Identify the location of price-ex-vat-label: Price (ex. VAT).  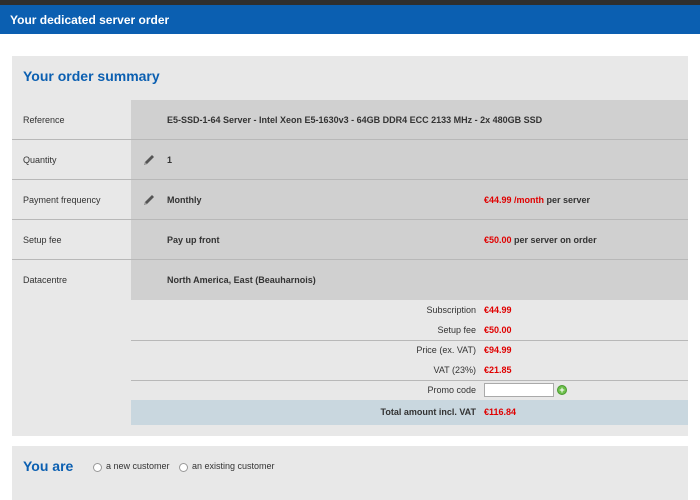
(446, 350).